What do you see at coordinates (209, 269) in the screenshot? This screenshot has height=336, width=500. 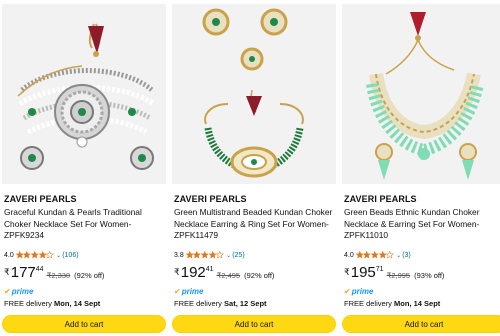 I see `price-fraction: 41` at bounding box center [209, 269].